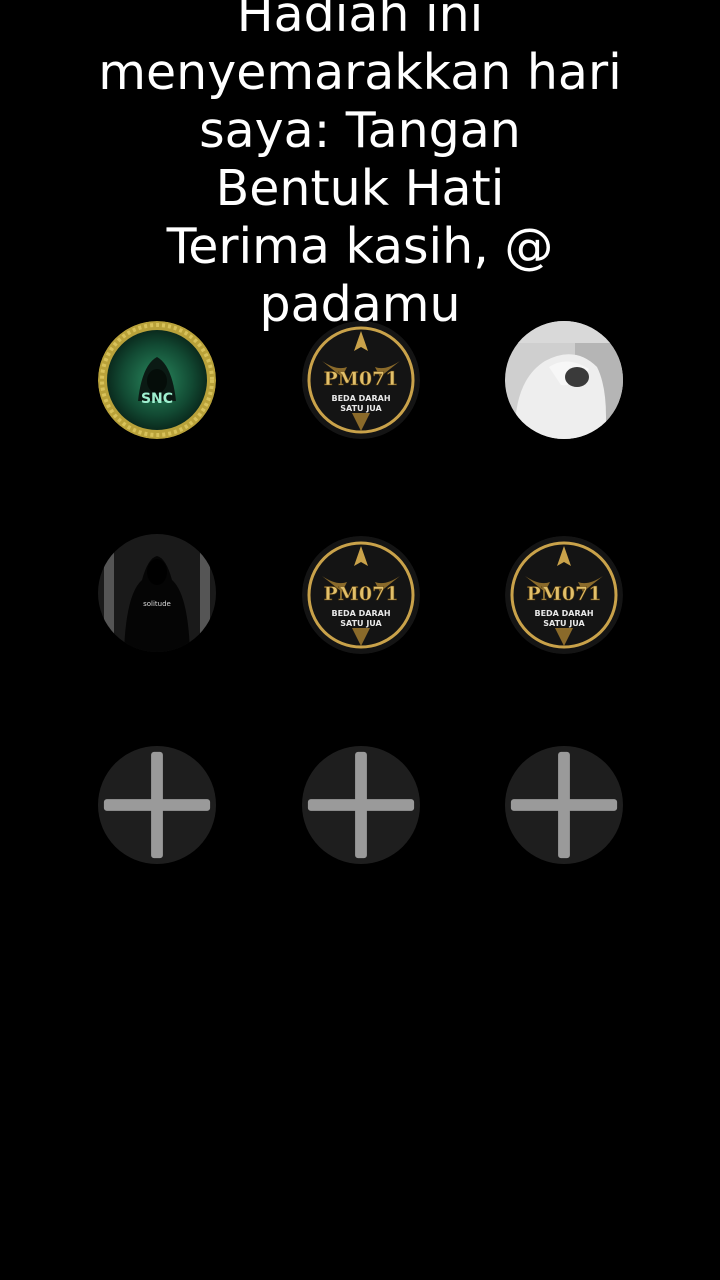  I want to click on hooded-badge-text: solitude, so click(157, 604).